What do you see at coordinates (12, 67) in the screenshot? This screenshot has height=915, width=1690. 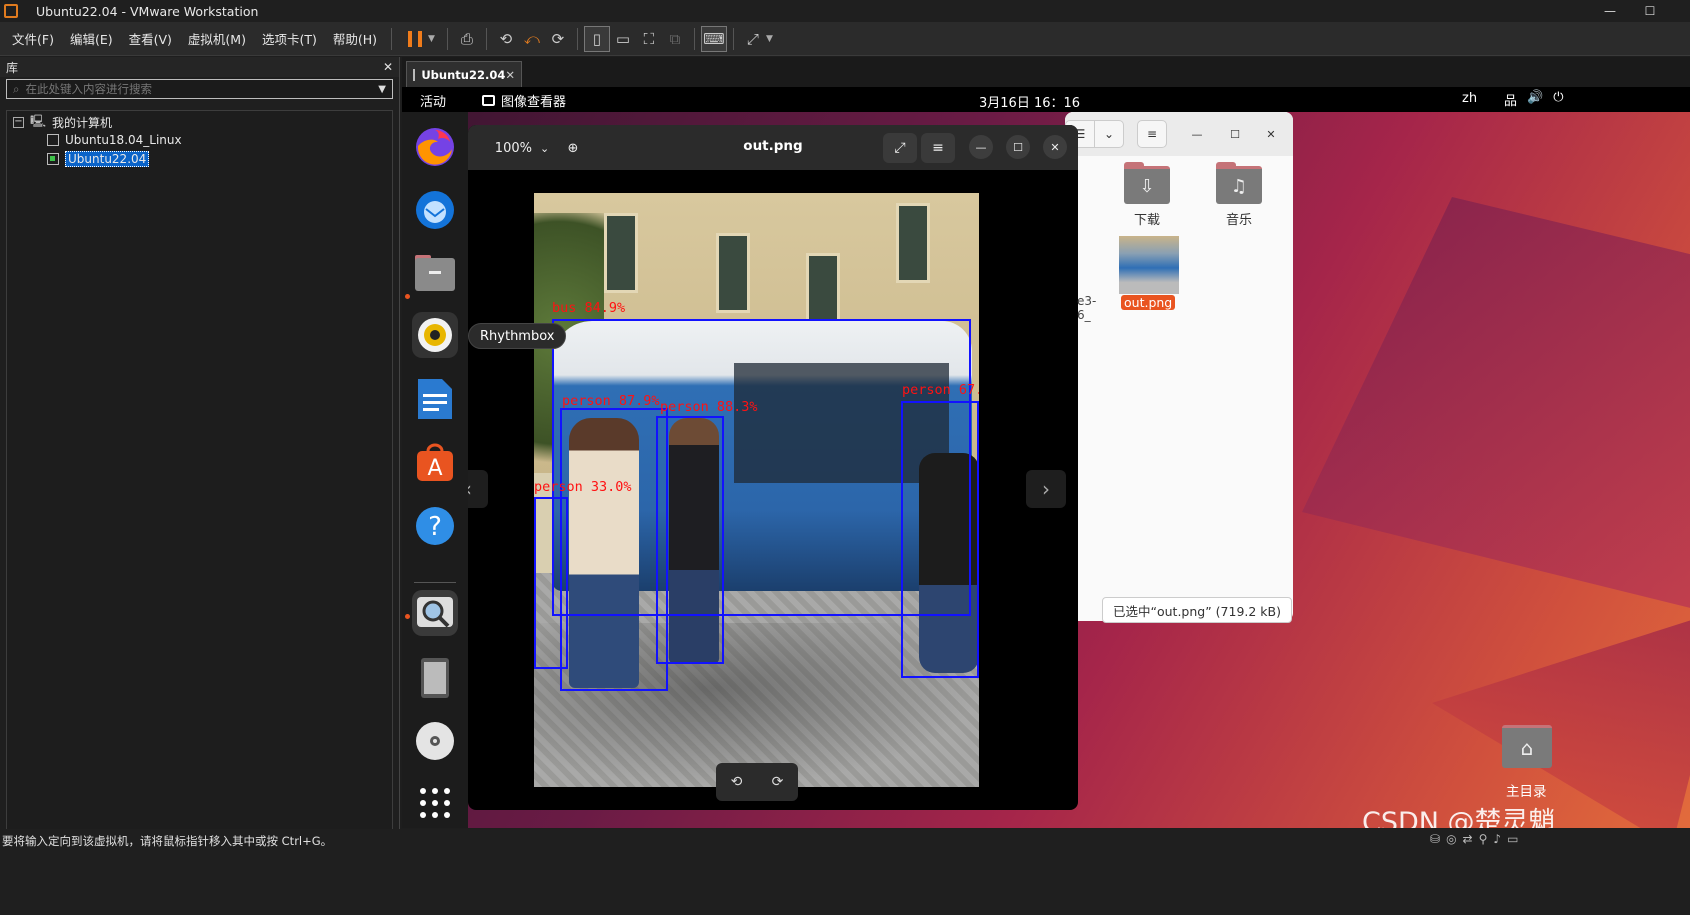 I see `library-title: 库` at bounding box center [12, 67].